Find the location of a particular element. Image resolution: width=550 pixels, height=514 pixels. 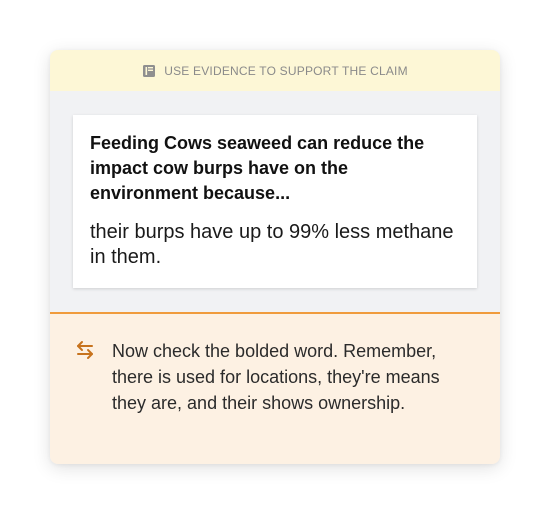

swap-arrows-icon is located at coordinates (85, 350).